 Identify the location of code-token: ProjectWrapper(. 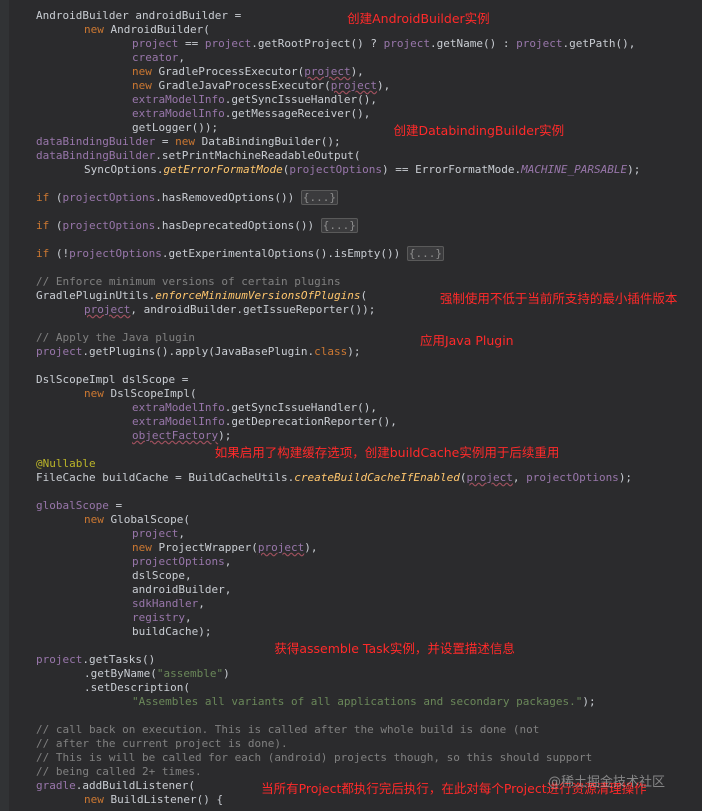
(208, 547).